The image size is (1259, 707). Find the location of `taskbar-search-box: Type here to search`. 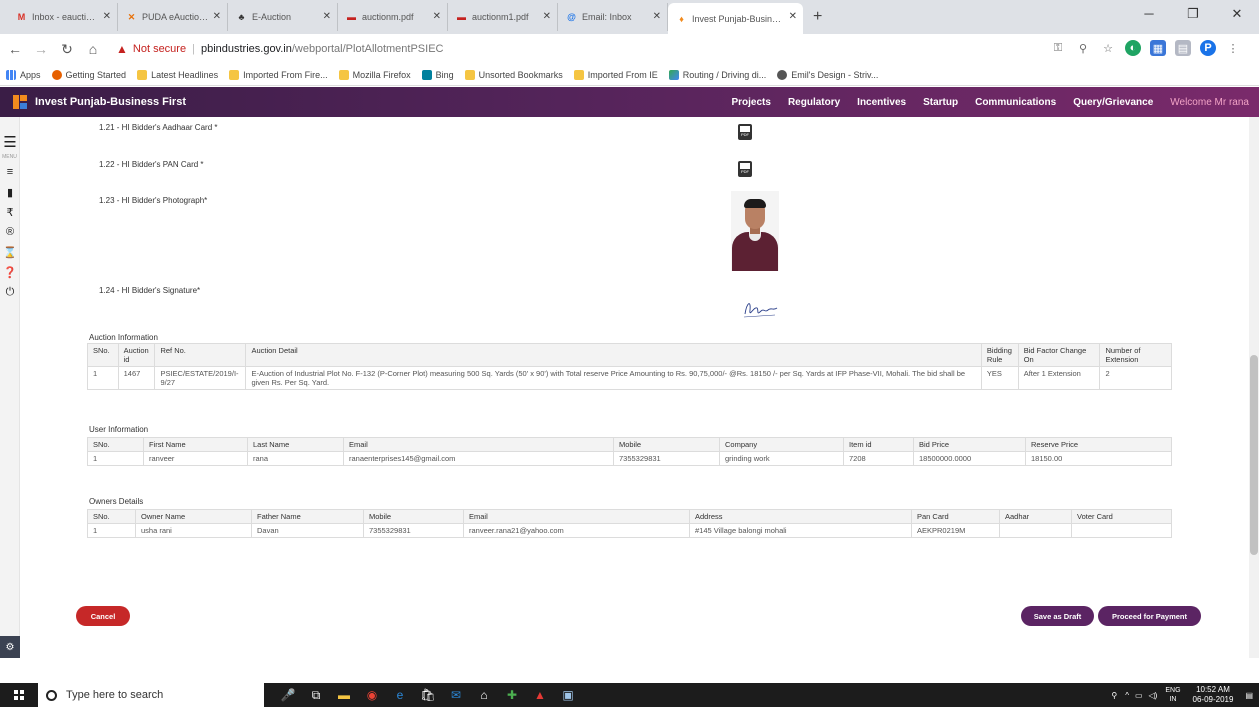

taskbar-search-box: Type here to search is located at coordinates (151, 695).